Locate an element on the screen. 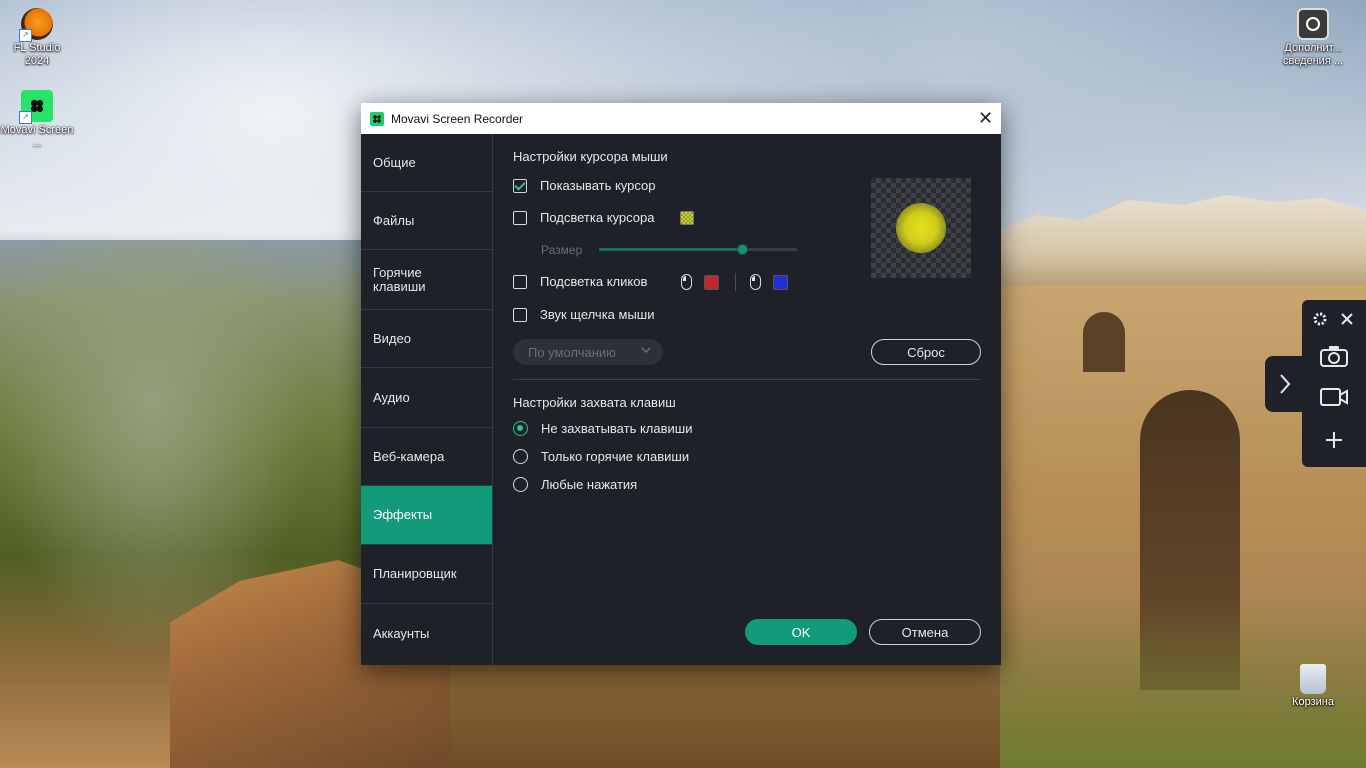 This screenshot has height=768, width=1366. movavi-app-icon is located at coordinates (377, 118).